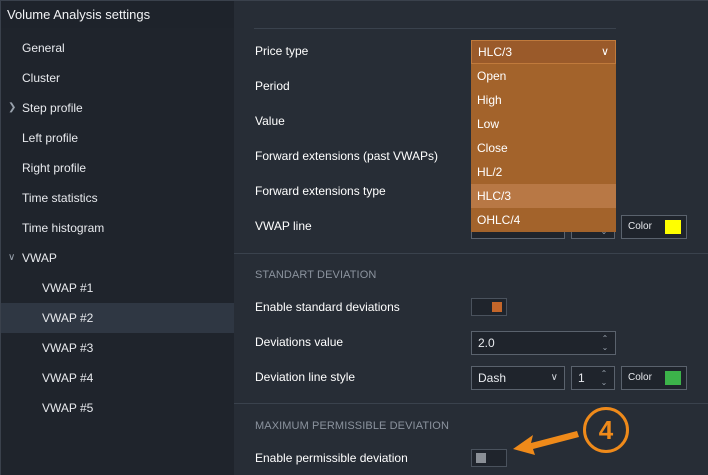 This screenshot has height=475, width=708. I want to click on sidebar-item-vwap: ∨ VWAP, so click(117, 258).